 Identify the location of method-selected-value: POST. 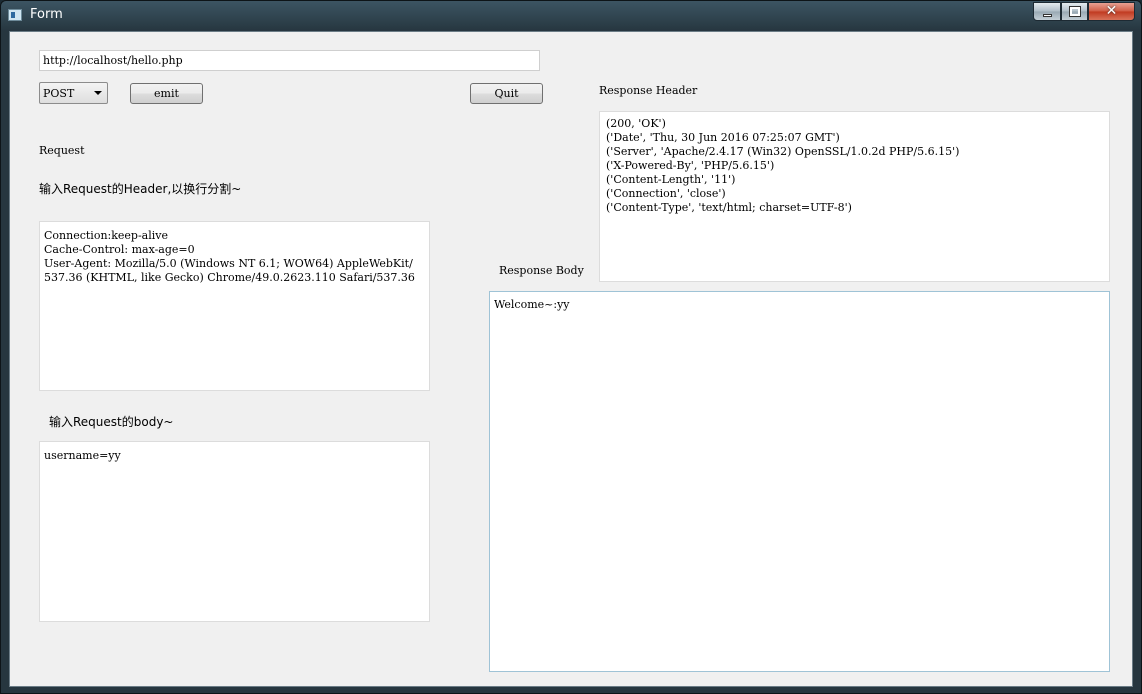
(59, 93).